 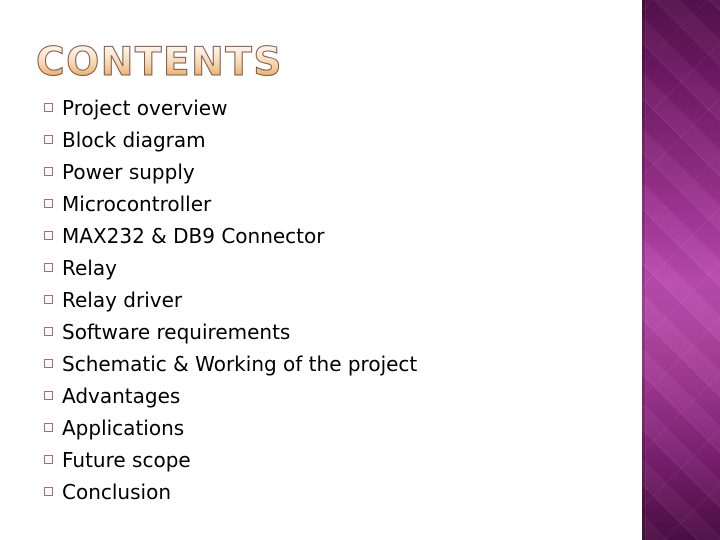 I want to click on title-container: CONTENTS, so click(x=316, y=65).